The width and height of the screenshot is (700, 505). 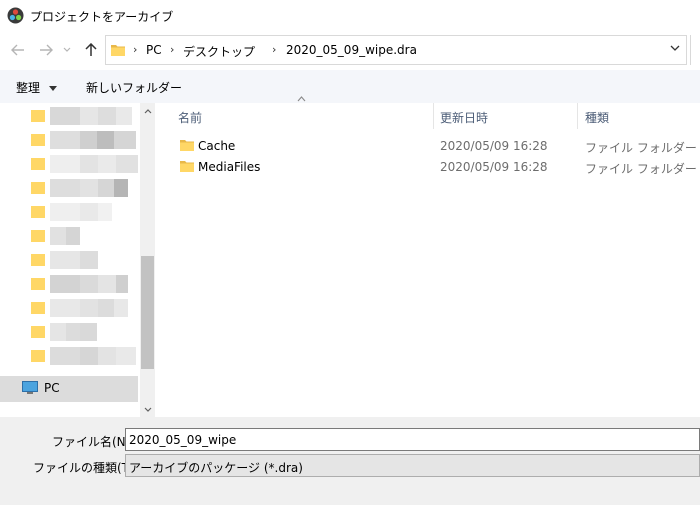 I want to click on navigation-pane: PC, so click(x=77, y=260).